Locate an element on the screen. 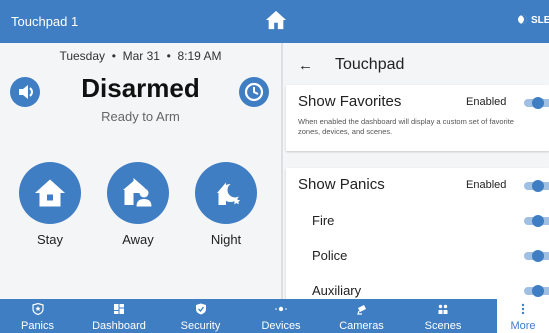 The image size is (549, 333). shield-star-icon is located at coordinates (37, 309).